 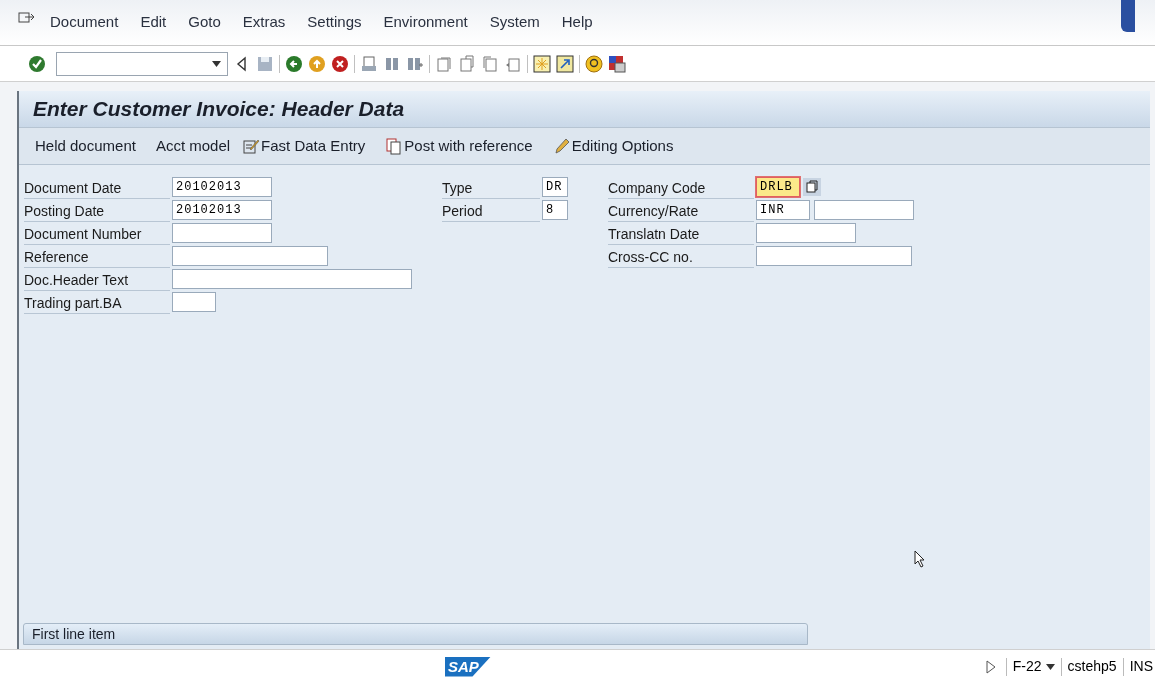 What do you see at coordinates (584, 109) in the screenshot?
I see `title-bar: Enter Customer Invoice: Header Data` at bounding box center [584, 109].